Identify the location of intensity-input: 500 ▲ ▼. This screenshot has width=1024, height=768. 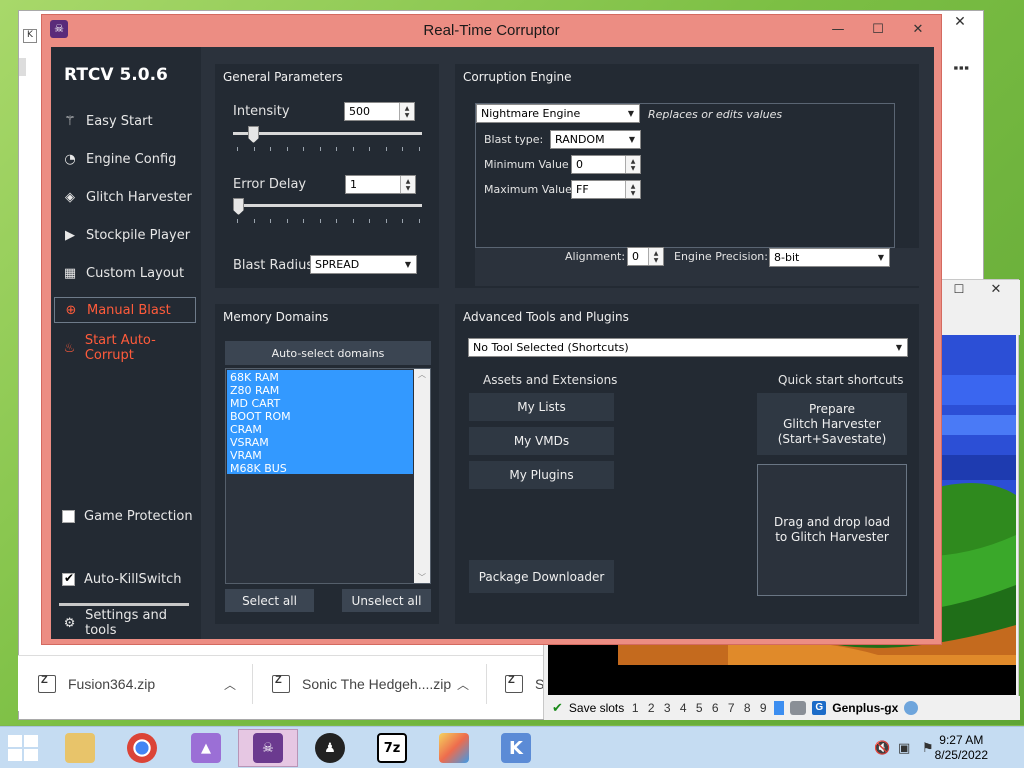
(379, 111).